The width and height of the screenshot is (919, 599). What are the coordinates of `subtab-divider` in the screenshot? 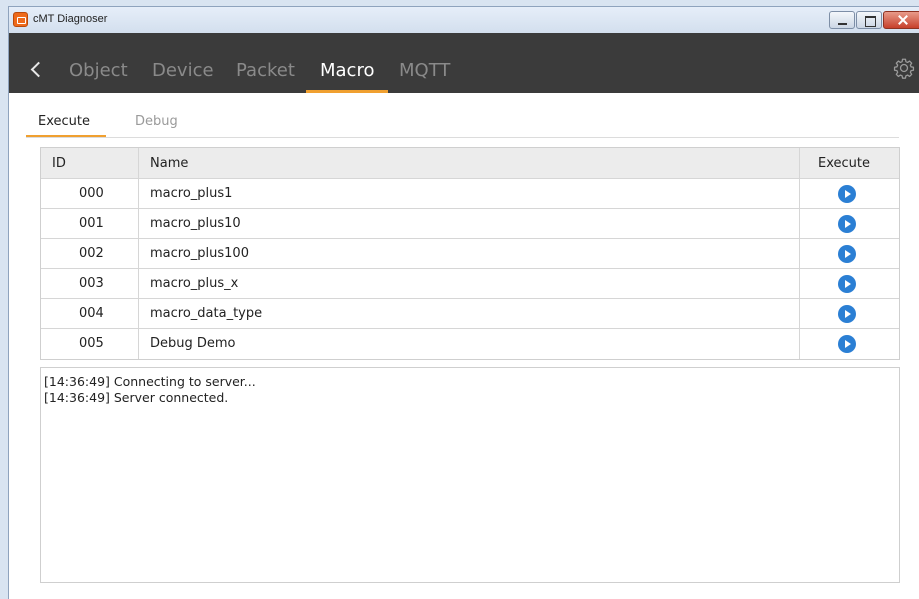 It's located at (462, 137).